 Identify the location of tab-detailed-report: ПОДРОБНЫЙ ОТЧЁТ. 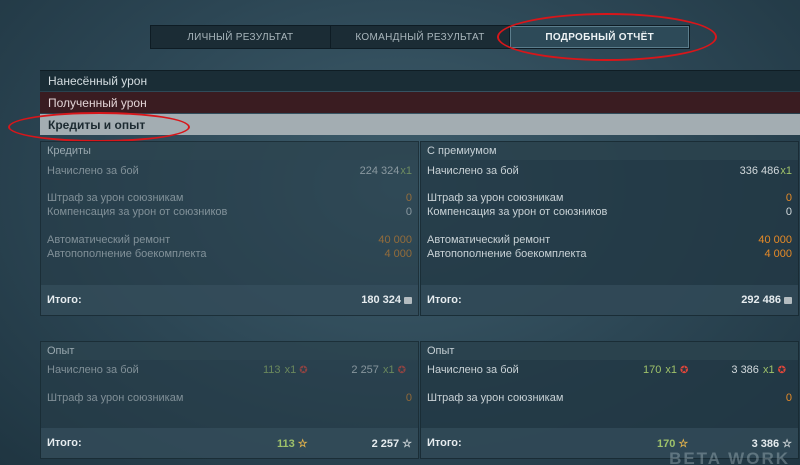
(600, 37).